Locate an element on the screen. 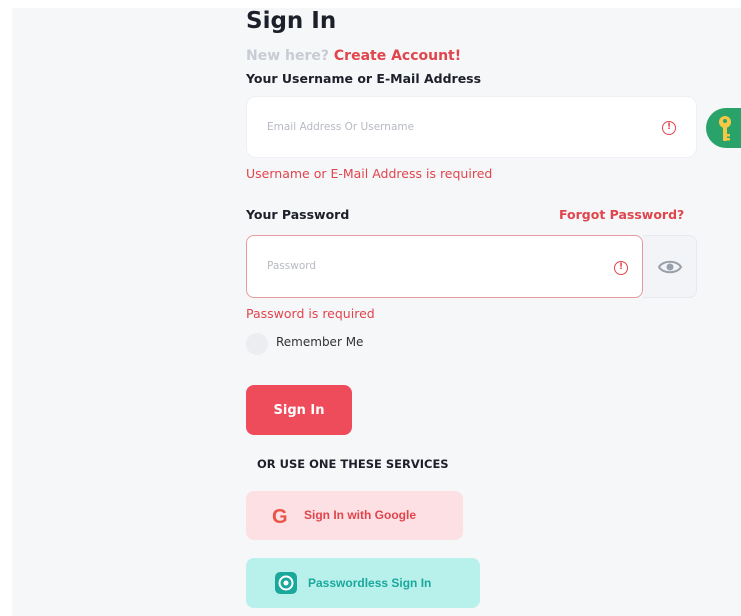 Image resolution: width=741 pixels, height=616 pixels. password-field: Password ! is located at coordinates (444, 266).